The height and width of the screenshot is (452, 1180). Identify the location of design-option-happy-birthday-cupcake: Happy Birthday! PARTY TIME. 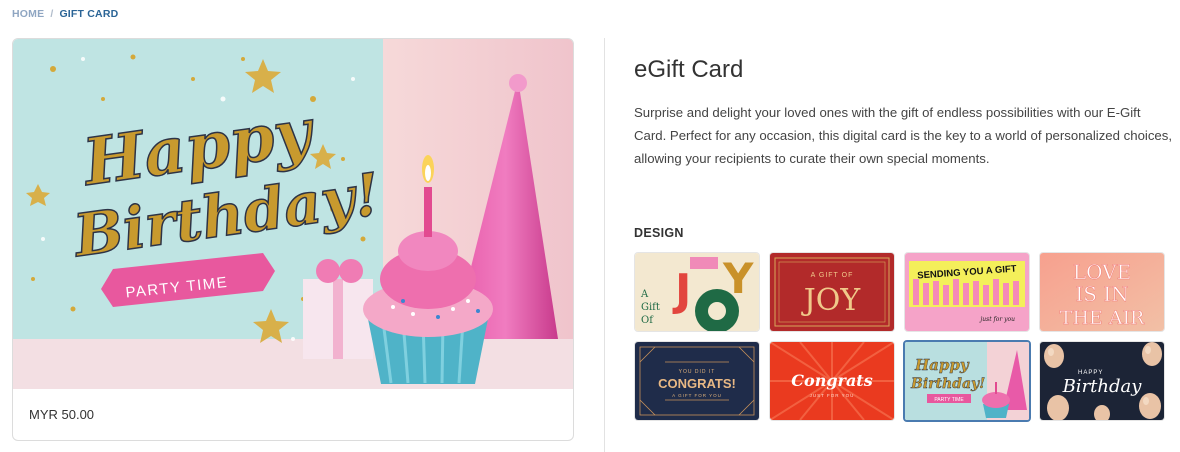
(967, 381).